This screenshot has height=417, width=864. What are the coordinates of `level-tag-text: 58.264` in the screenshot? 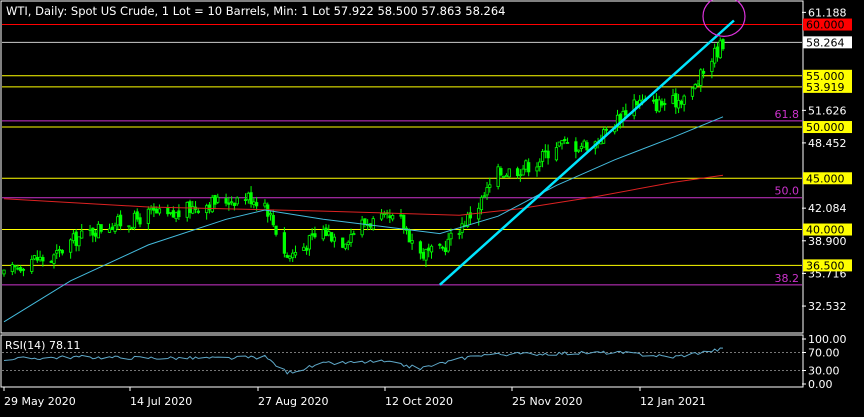 It's located at (825, 42).